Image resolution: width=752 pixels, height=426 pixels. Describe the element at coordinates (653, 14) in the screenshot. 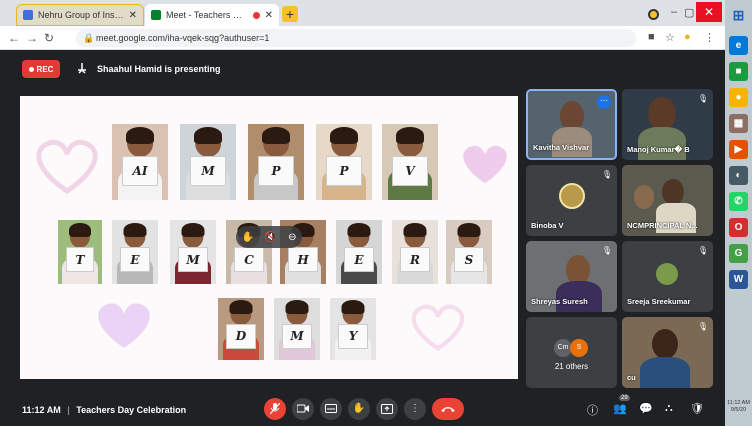

I see `profile-icon` at that location.